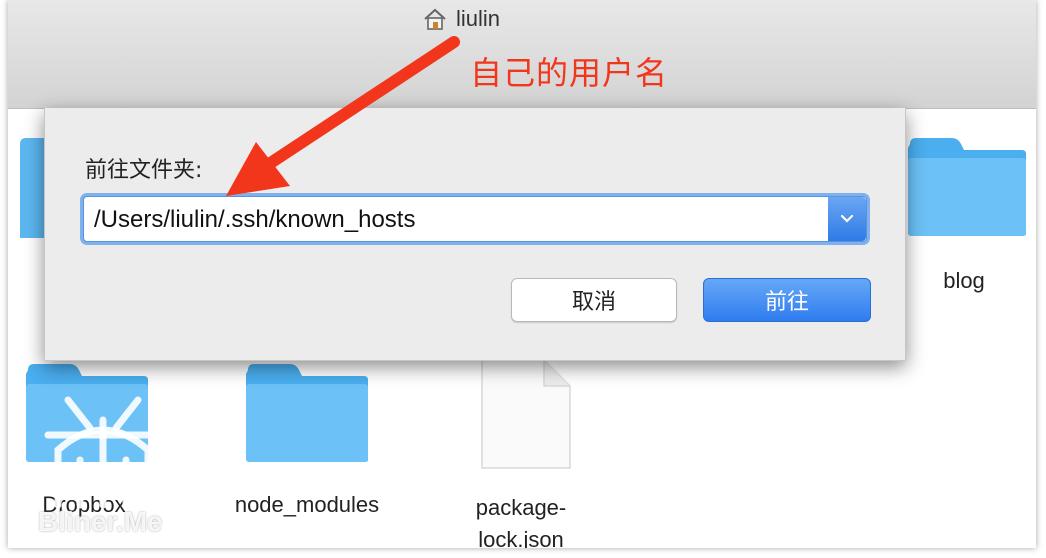 Image resolution: width=1046 pixels, height=558 pixels. Describe the element at coordinates (521, 521) in the screenshot. I see `file-label: package-lock.json` at that location.